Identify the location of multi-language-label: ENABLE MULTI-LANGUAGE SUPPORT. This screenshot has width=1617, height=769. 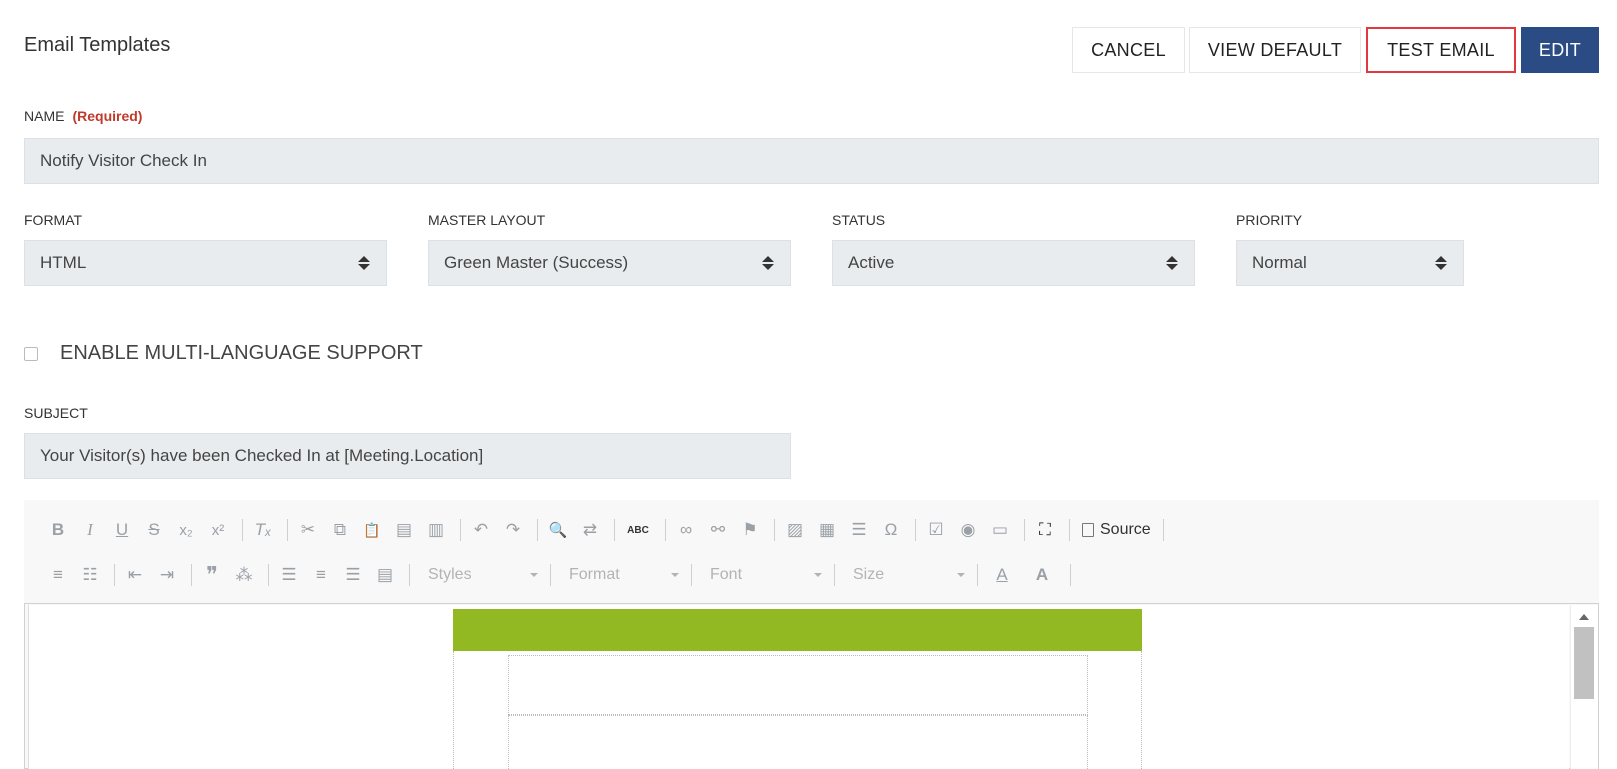
(241, 353).